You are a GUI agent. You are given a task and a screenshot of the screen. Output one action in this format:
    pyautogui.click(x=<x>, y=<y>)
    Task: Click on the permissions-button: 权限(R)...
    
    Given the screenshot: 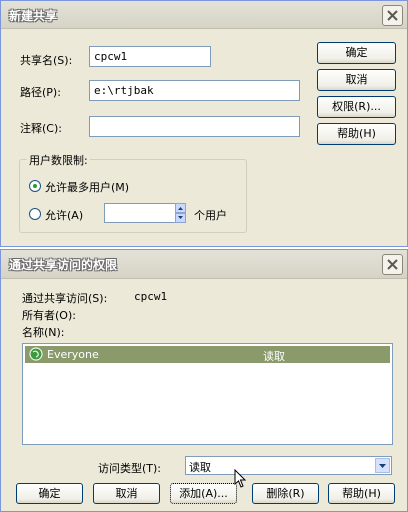 What is the action you would take?
    pyautogui.click(x=356, y=107)
    